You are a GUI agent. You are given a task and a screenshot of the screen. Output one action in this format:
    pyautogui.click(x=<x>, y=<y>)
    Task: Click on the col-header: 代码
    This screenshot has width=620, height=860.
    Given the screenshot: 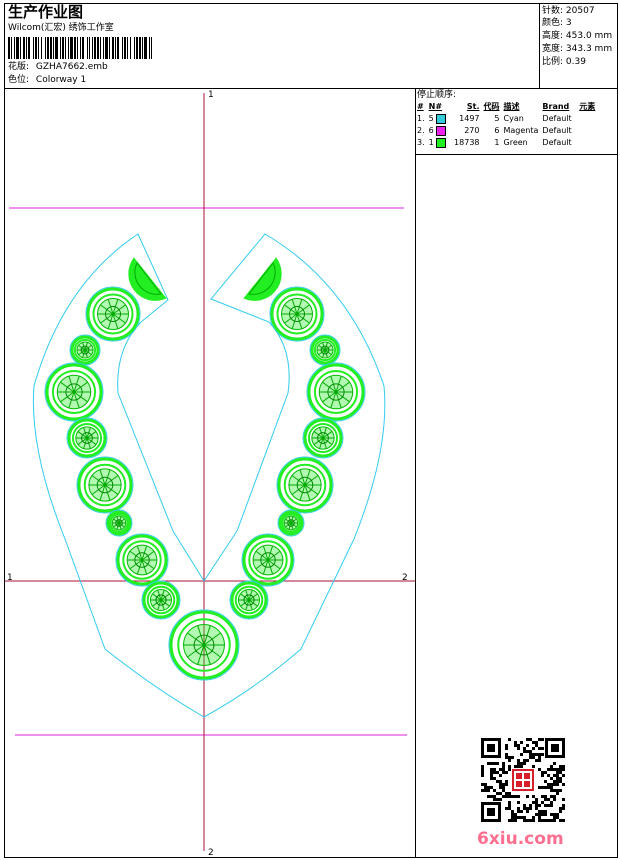 What is the action you would take?
    pyautogui.click(x=491, y=106)
    